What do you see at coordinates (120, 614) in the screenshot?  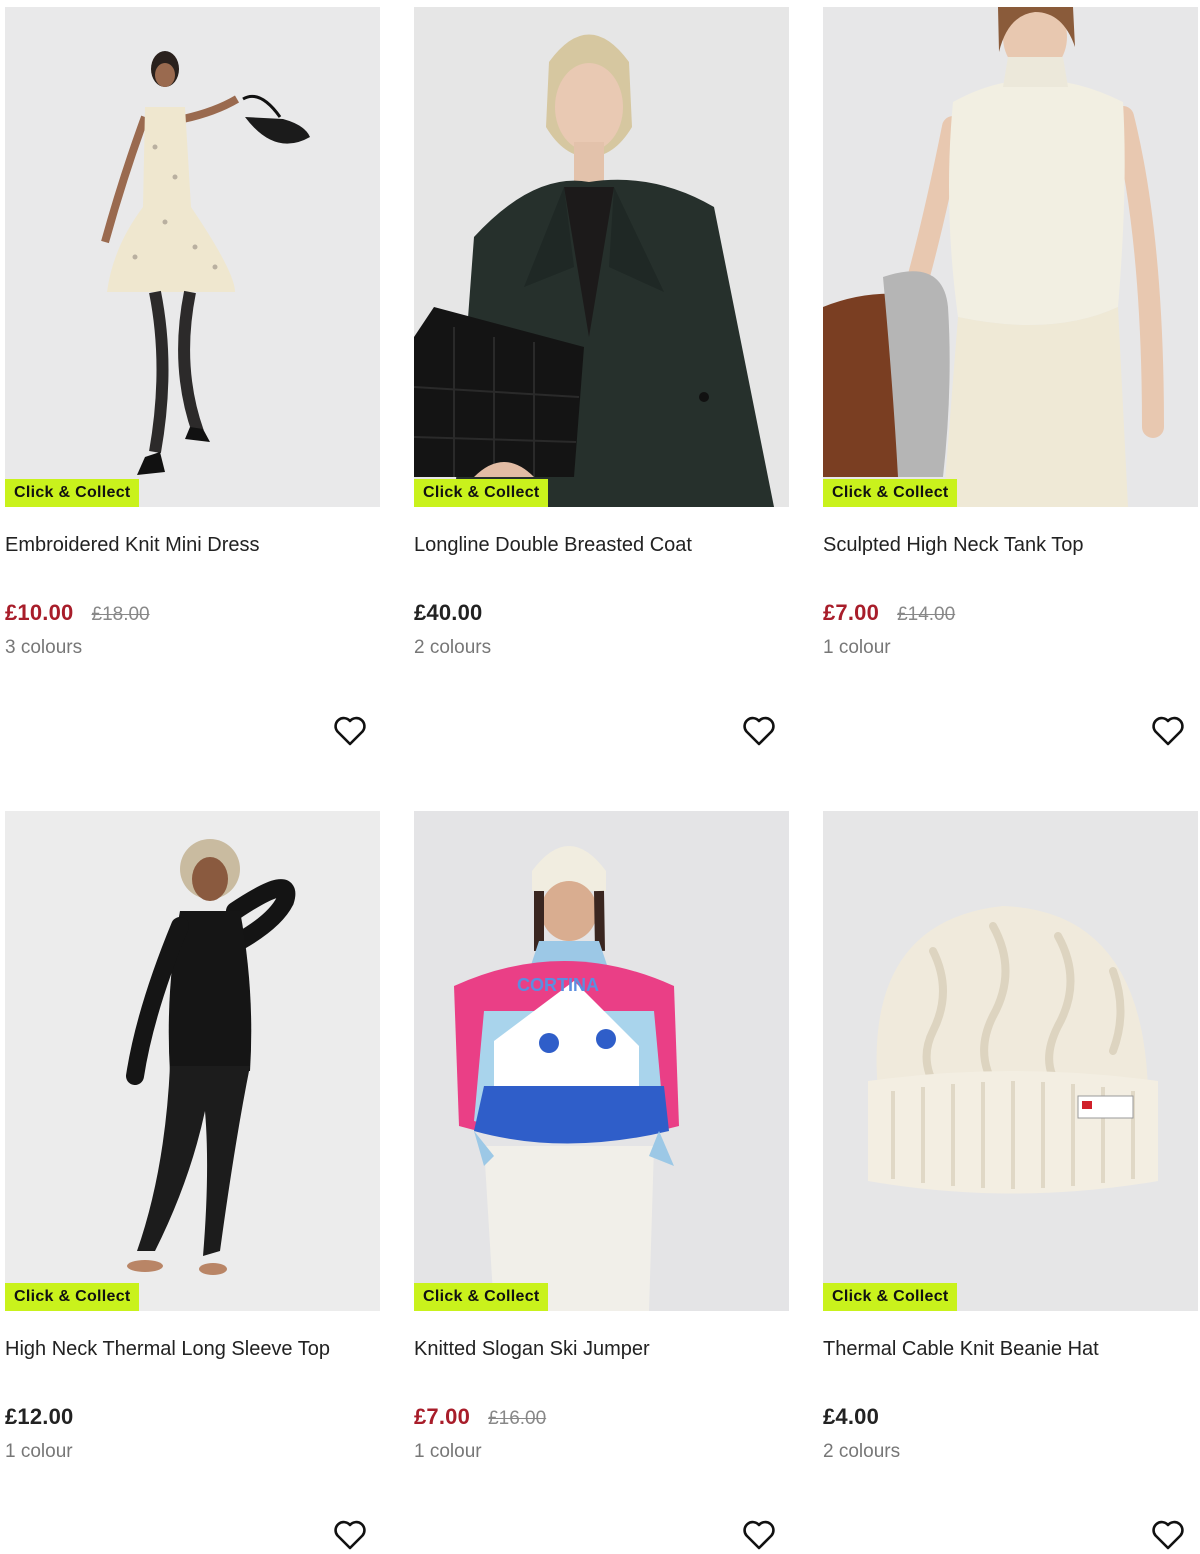 I see `was-price: £18.00` at bounding box center [120, 614].